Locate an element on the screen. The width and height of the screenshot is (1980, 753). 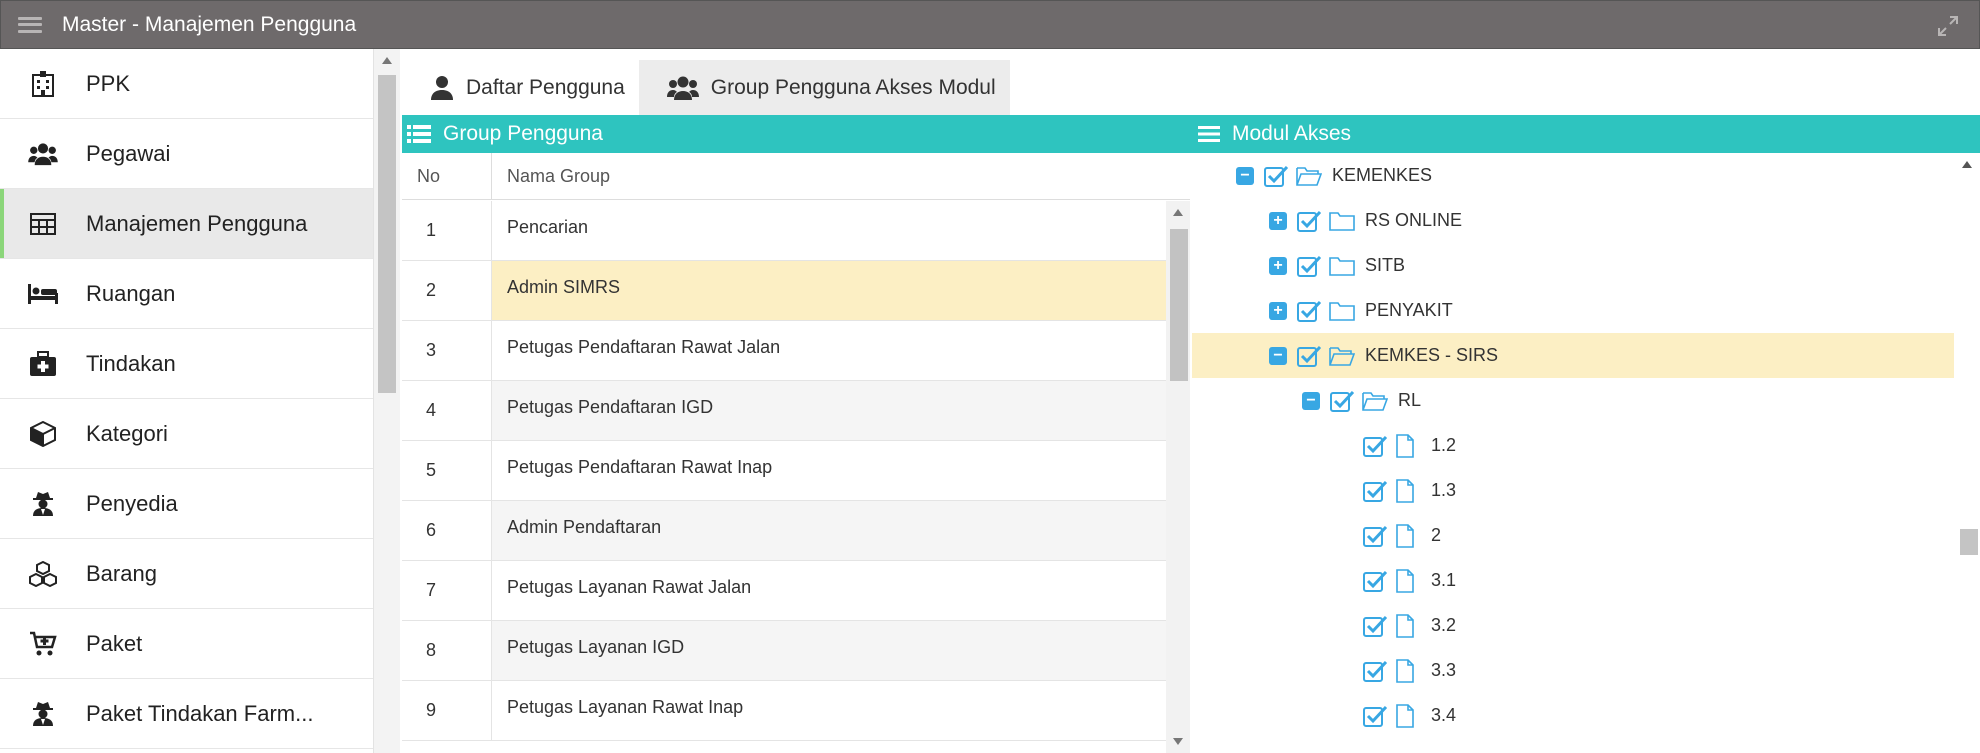
tree-node-label: 1.3 is located at coordinates (1444, 490).